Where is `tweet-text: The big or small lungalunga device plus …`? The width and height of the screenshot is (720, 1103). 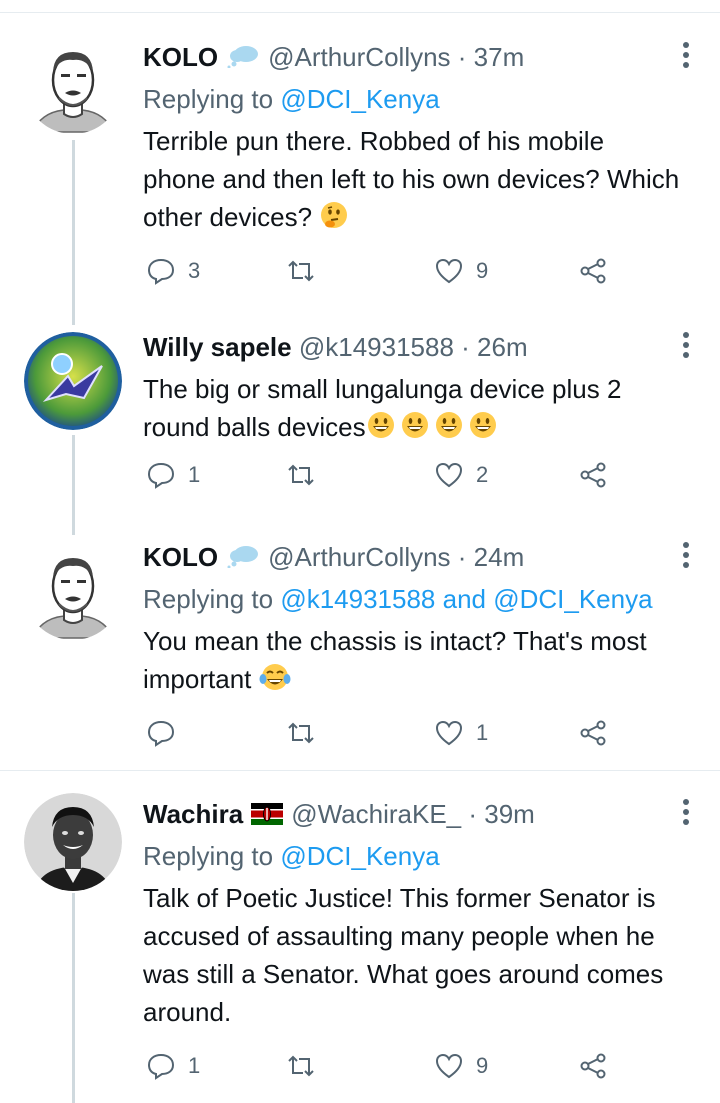 tweet-text: The big or small lungalunga device plus … is located at coordinates (411, 410).